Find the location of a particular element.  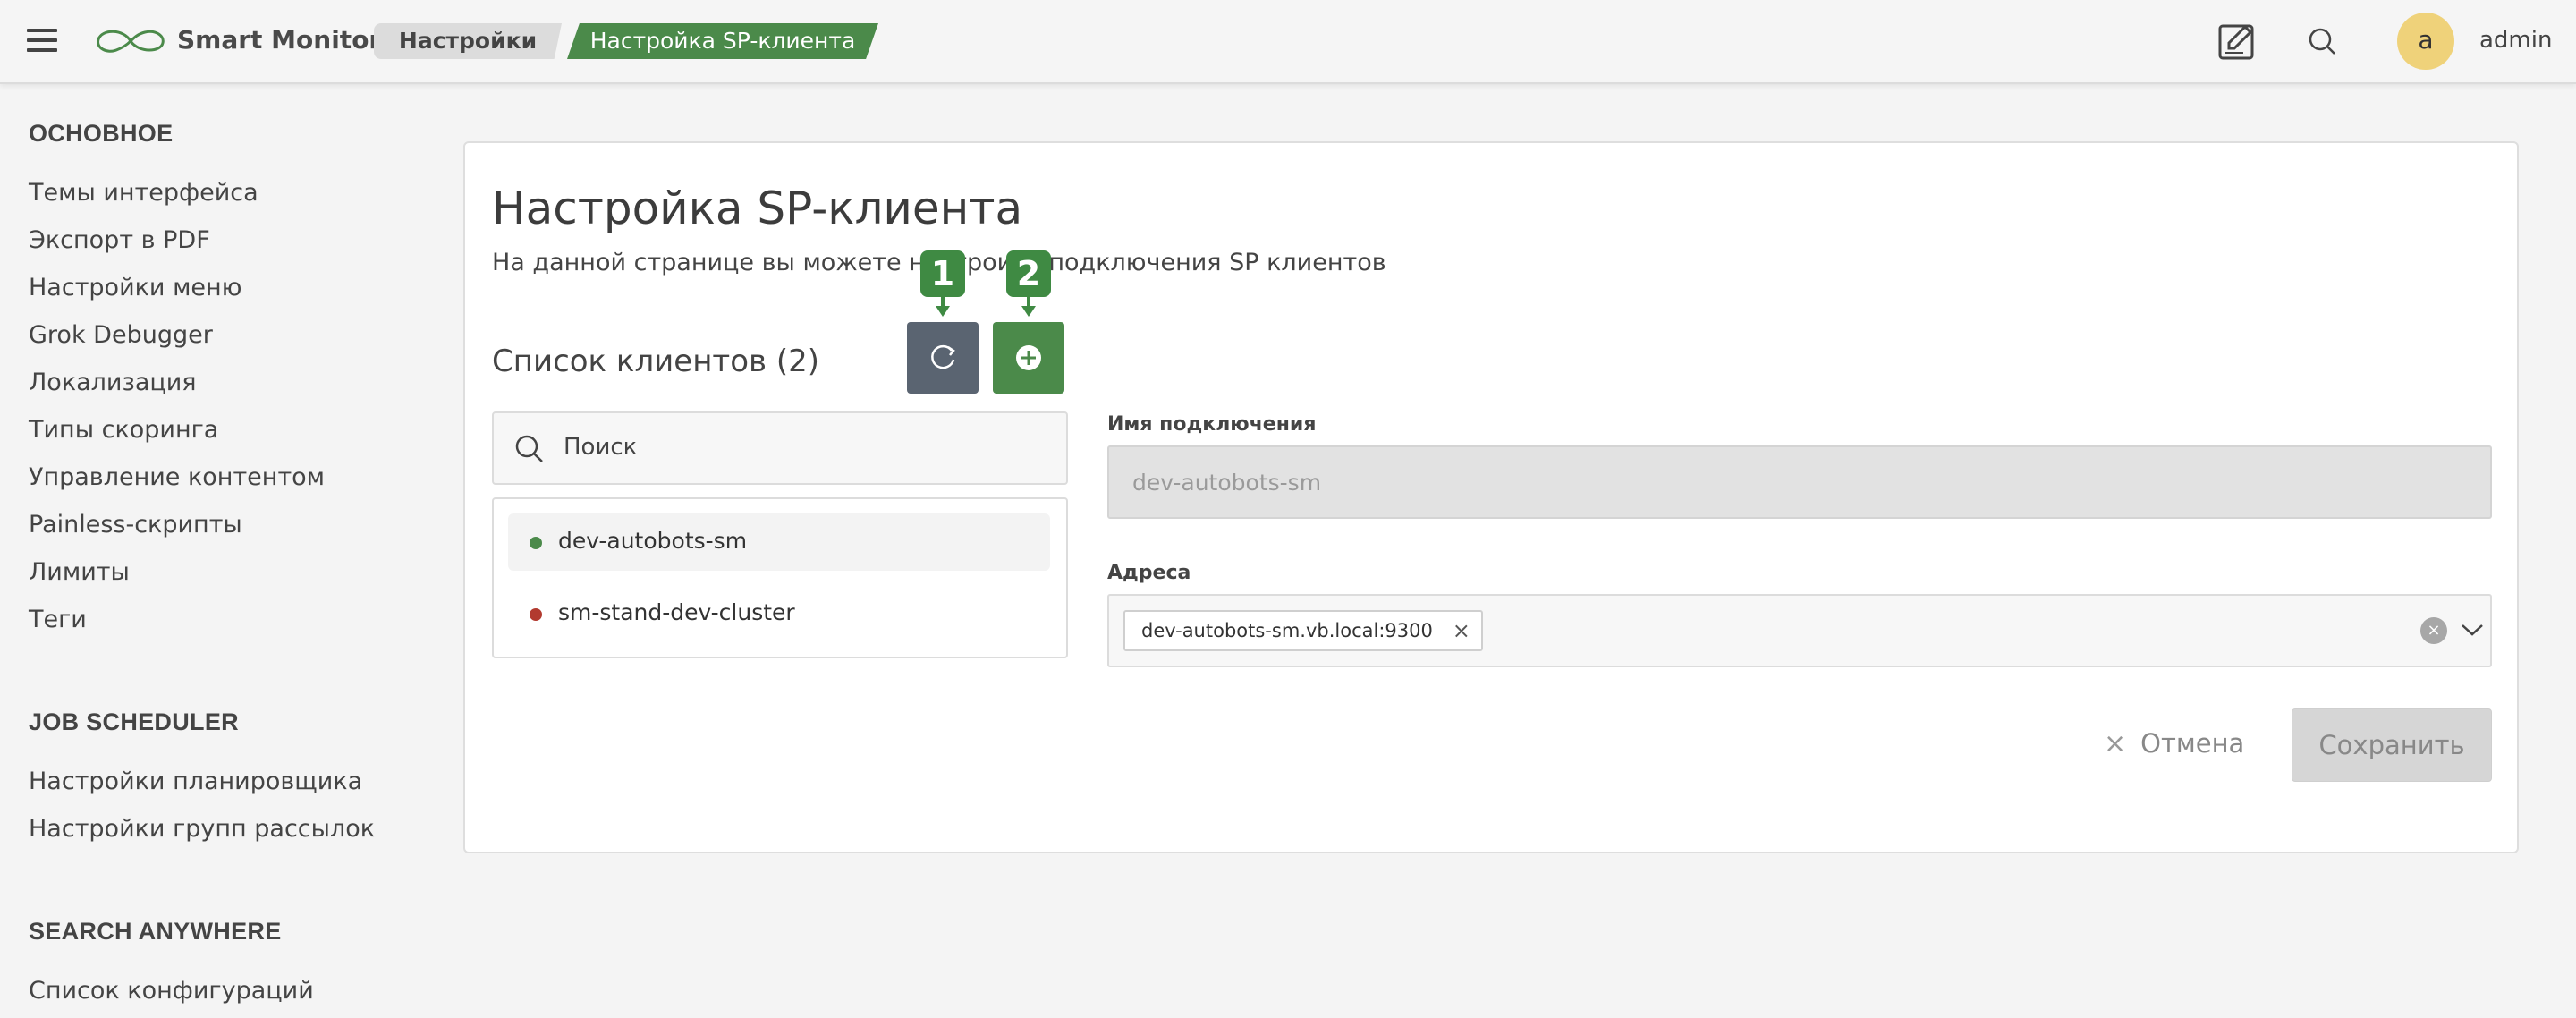

sidebar-section-search-anywhere: SEARCH ANYWHERE is located at coordinates (155, 931).